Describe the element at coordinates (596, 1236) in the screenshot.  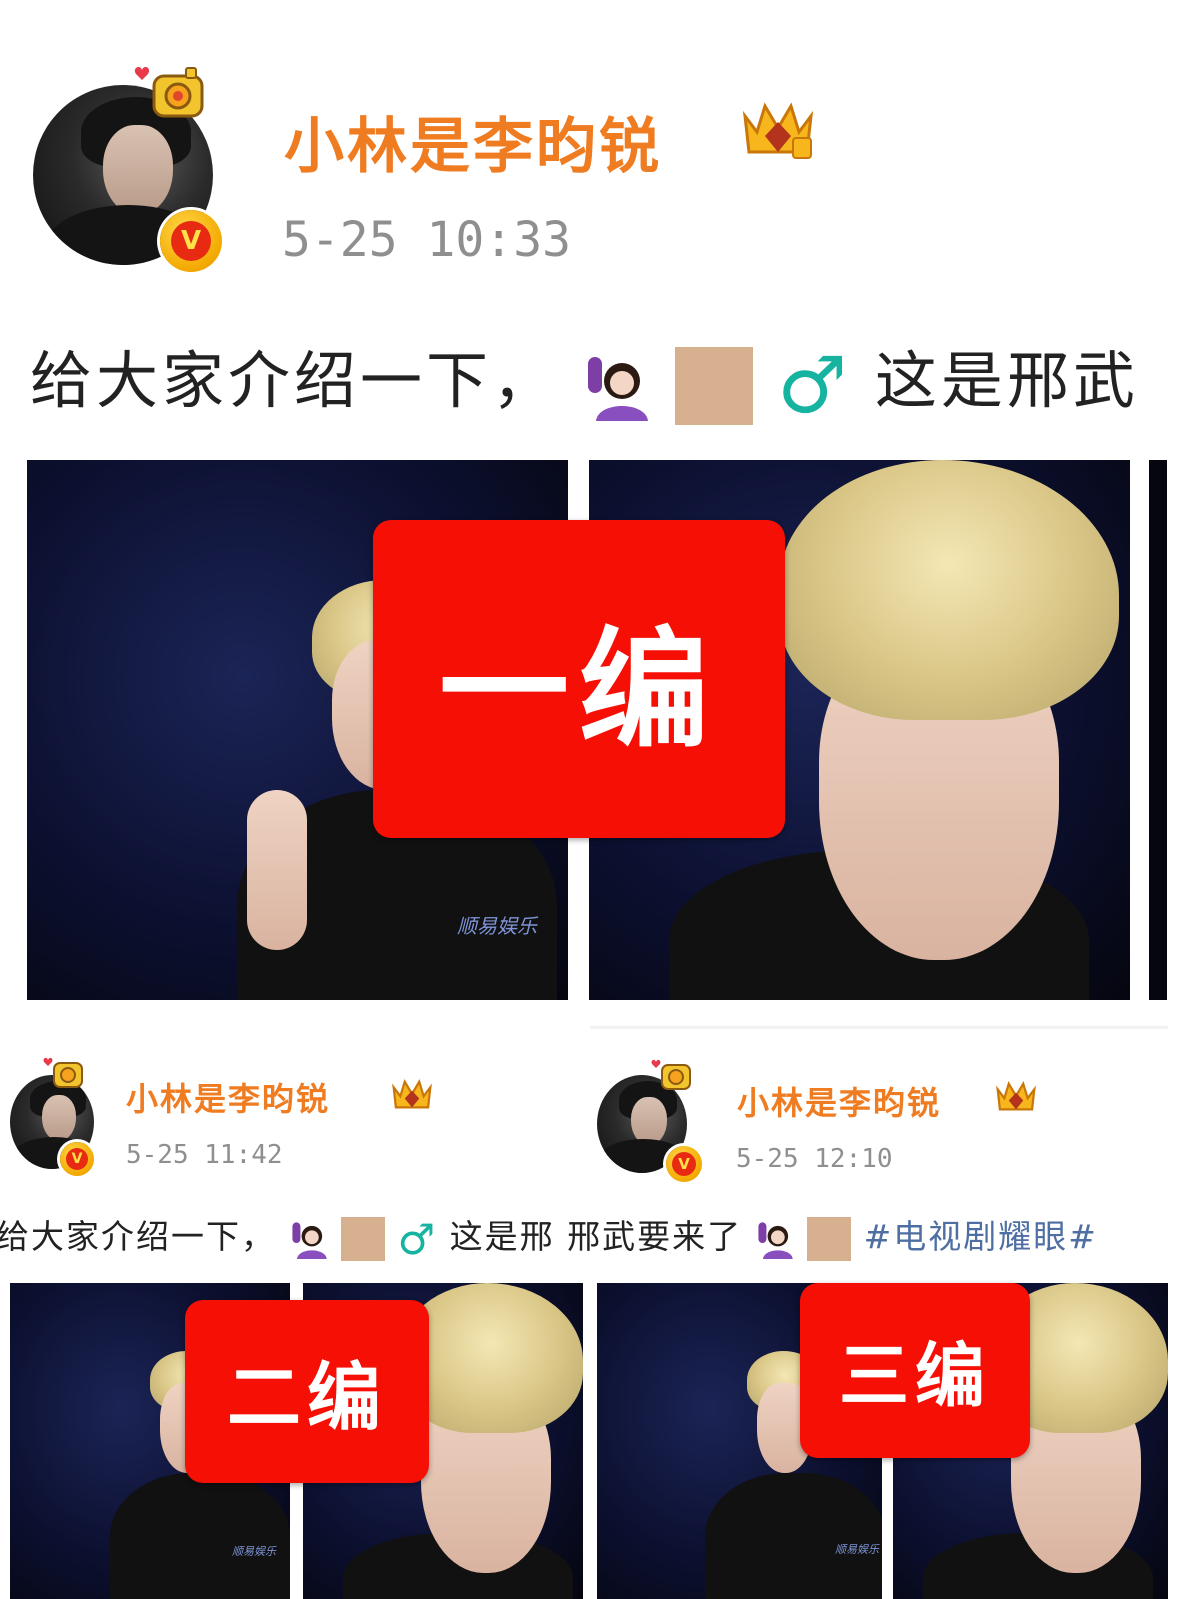
I see `shared-text-middle: 这是邢 邢武要来了` at that location.